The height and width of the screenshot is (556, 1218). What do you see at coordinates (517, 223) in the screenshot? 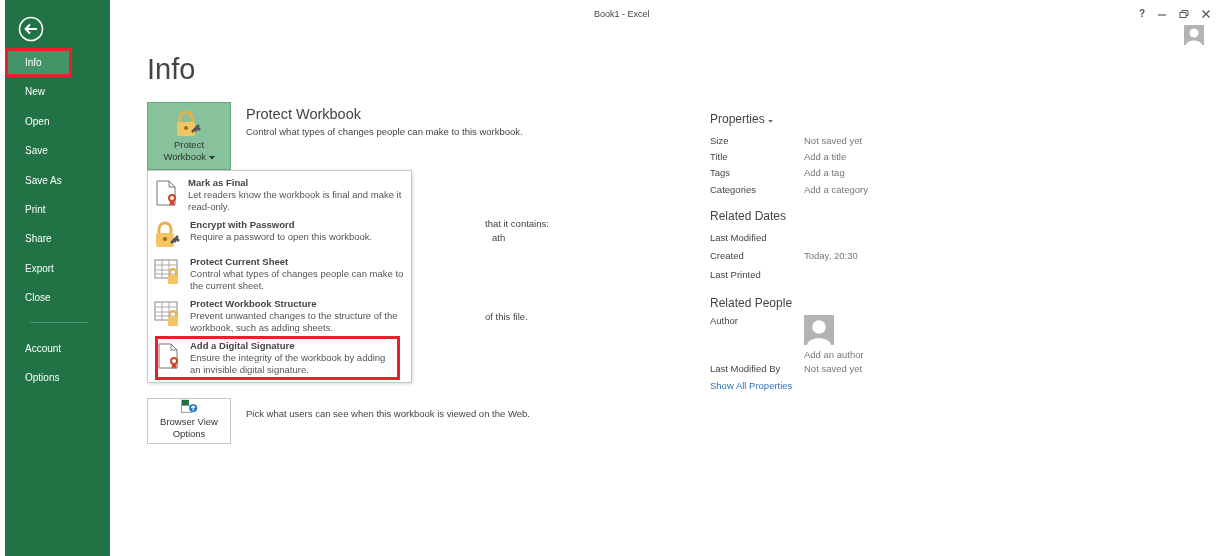
I see `section-description: that it contains:` at bounding box center [517, 223].